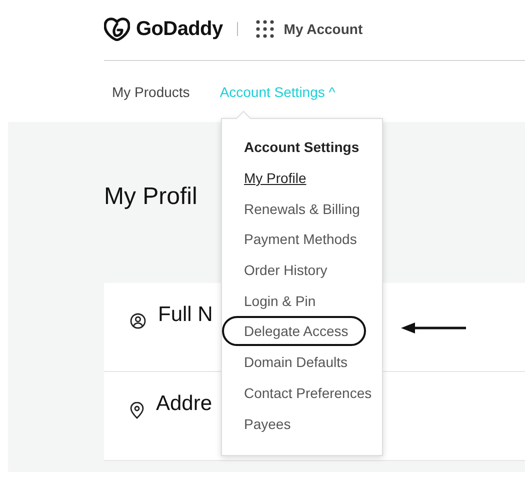  What do you see at coordinates (300, 239) in the screenshot?
I see `menu-item: Payment Methods` at bounding box center [300, 239].